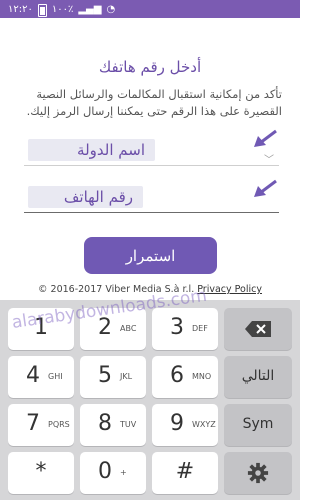 The height and width of the screenshot is (500, 320). What do you see at coordinates (185, 425) in the screenshot?
I see `key-9: 9 WXYZ` at bounding box center [185, 425].